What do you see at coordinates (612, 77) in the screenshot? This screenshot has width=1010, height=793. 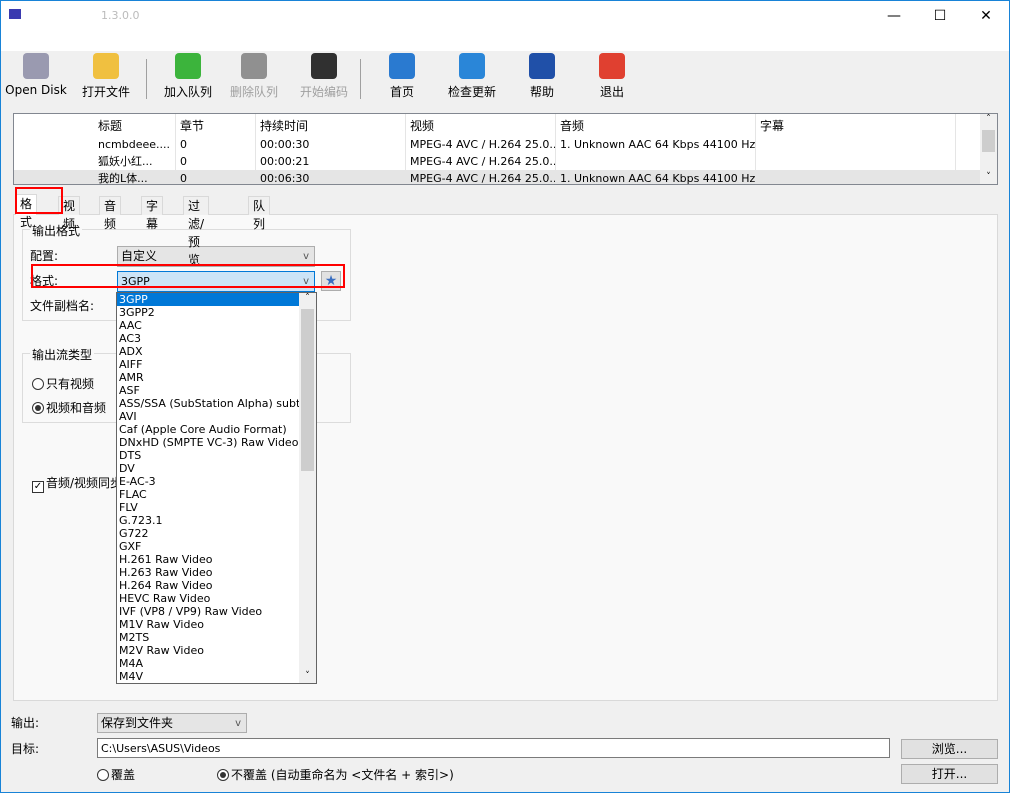 I see `toolbar-button-8: 退出` at bounding box center [612, 77].